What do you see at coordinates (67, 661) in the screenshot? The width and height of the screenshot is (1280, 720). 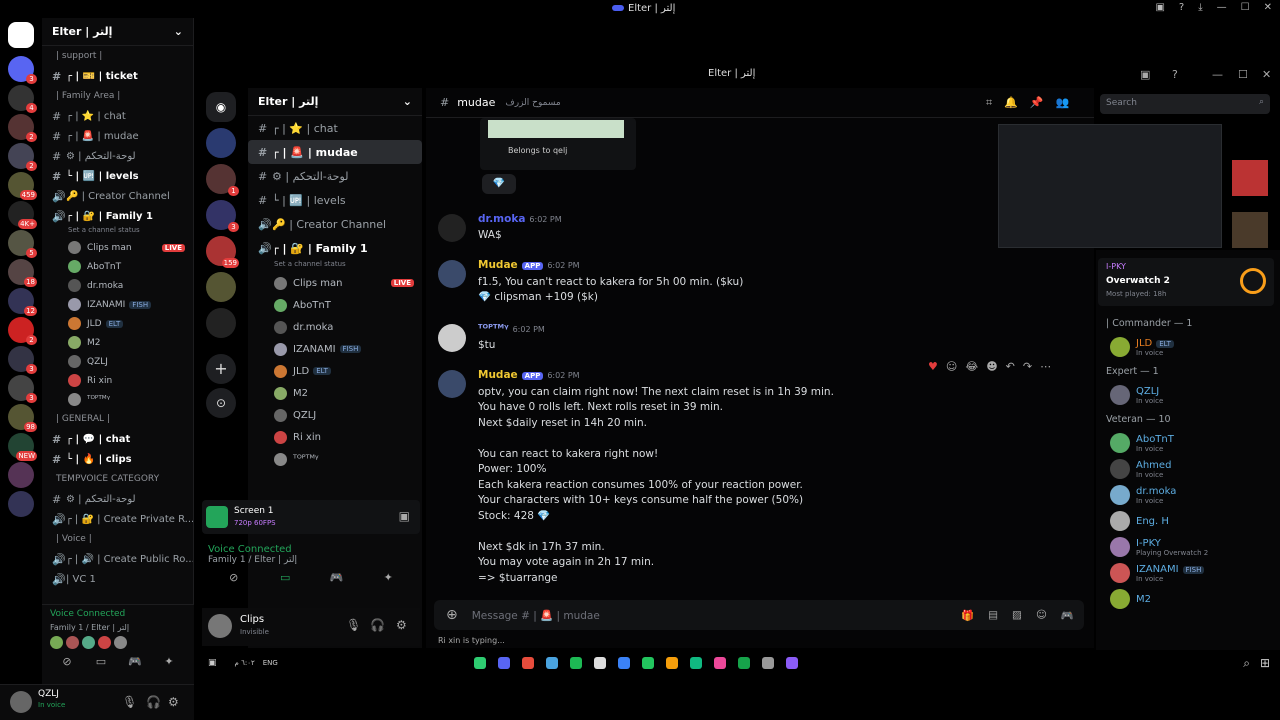 I see `camera-icon: ⊘` at bounding box center [67, 661].